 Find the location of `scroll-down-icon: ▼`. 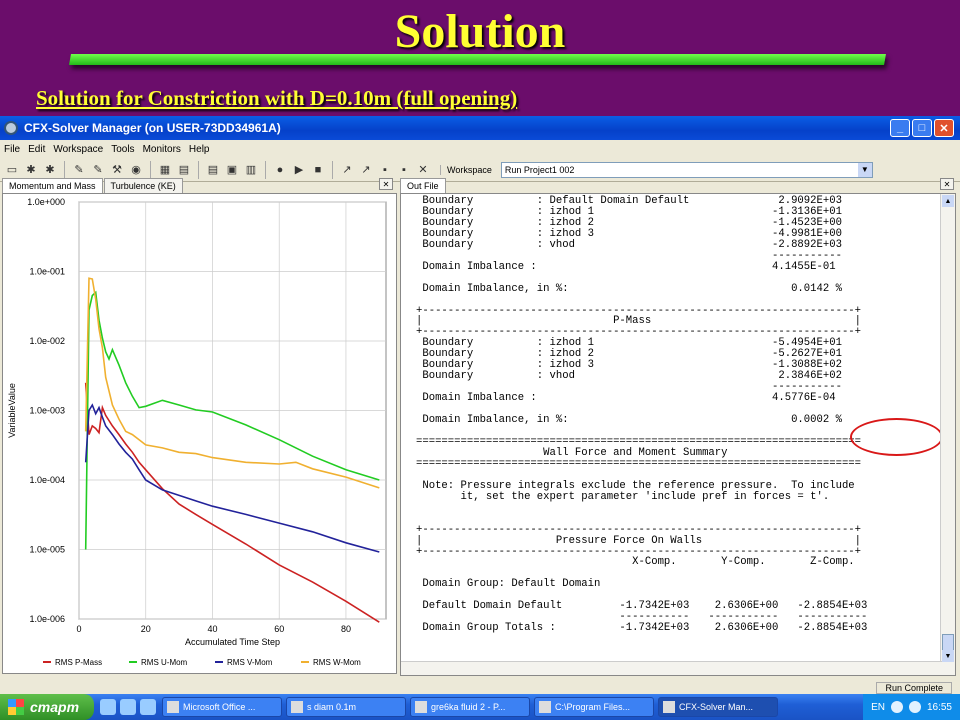

scroll-down-icon: ▼ is located at coordinates (948, 656).